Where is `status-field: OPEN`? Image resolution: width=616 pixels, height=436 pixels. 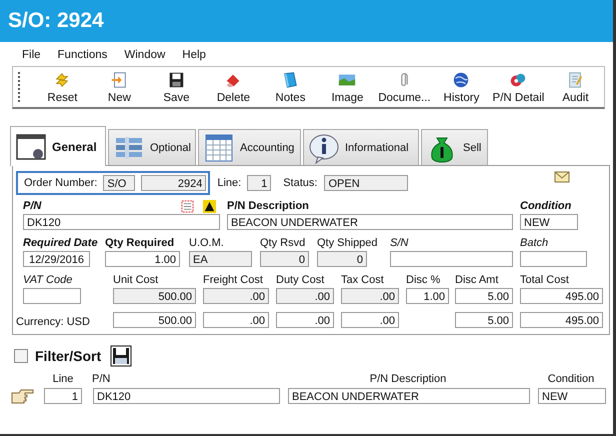 status-field: OPEN is located at coordinates (366, 183).